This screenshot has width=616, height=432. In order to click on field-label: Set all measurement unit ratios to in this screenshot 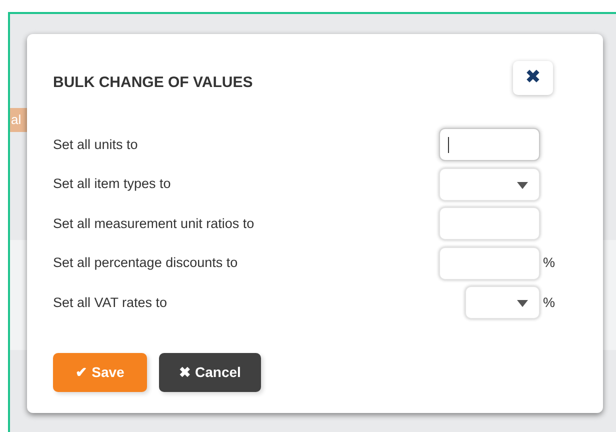, I will do `click(154, 223)`.